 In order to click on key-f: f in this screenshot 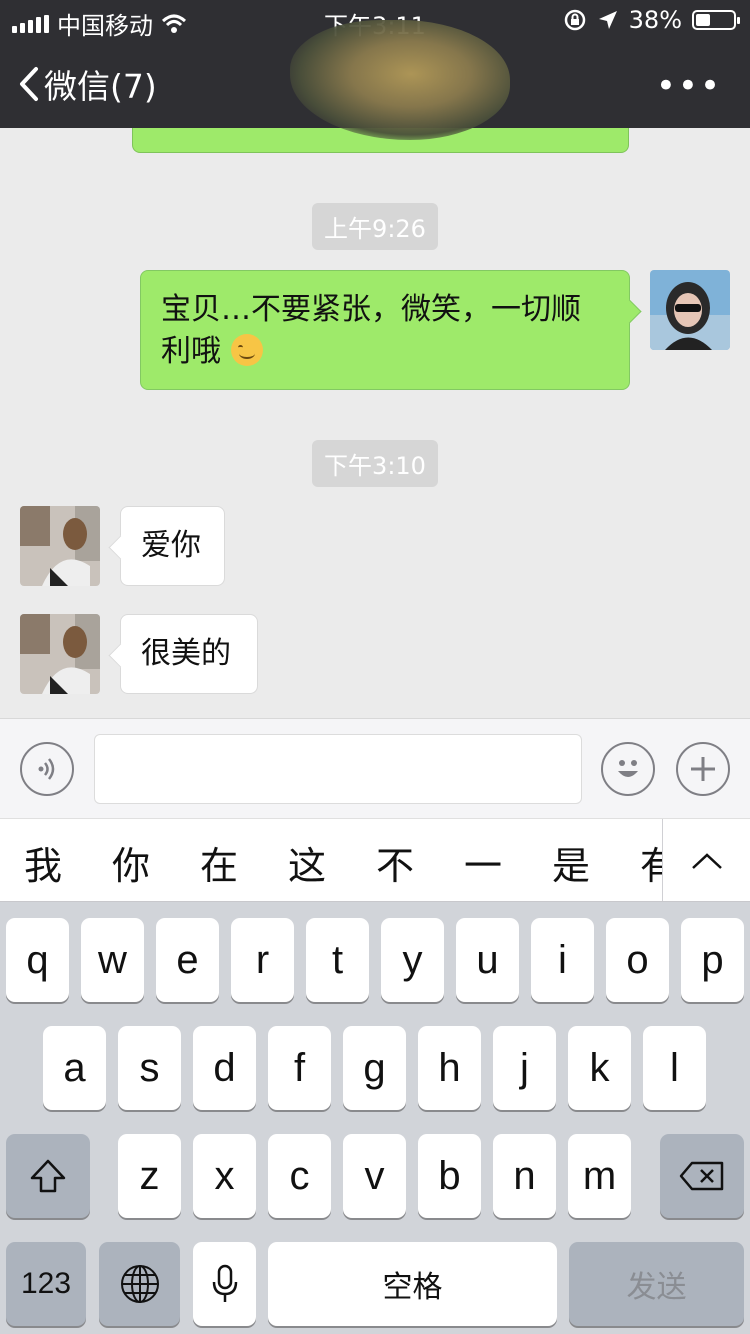, I will do `click(299, 1068)`.